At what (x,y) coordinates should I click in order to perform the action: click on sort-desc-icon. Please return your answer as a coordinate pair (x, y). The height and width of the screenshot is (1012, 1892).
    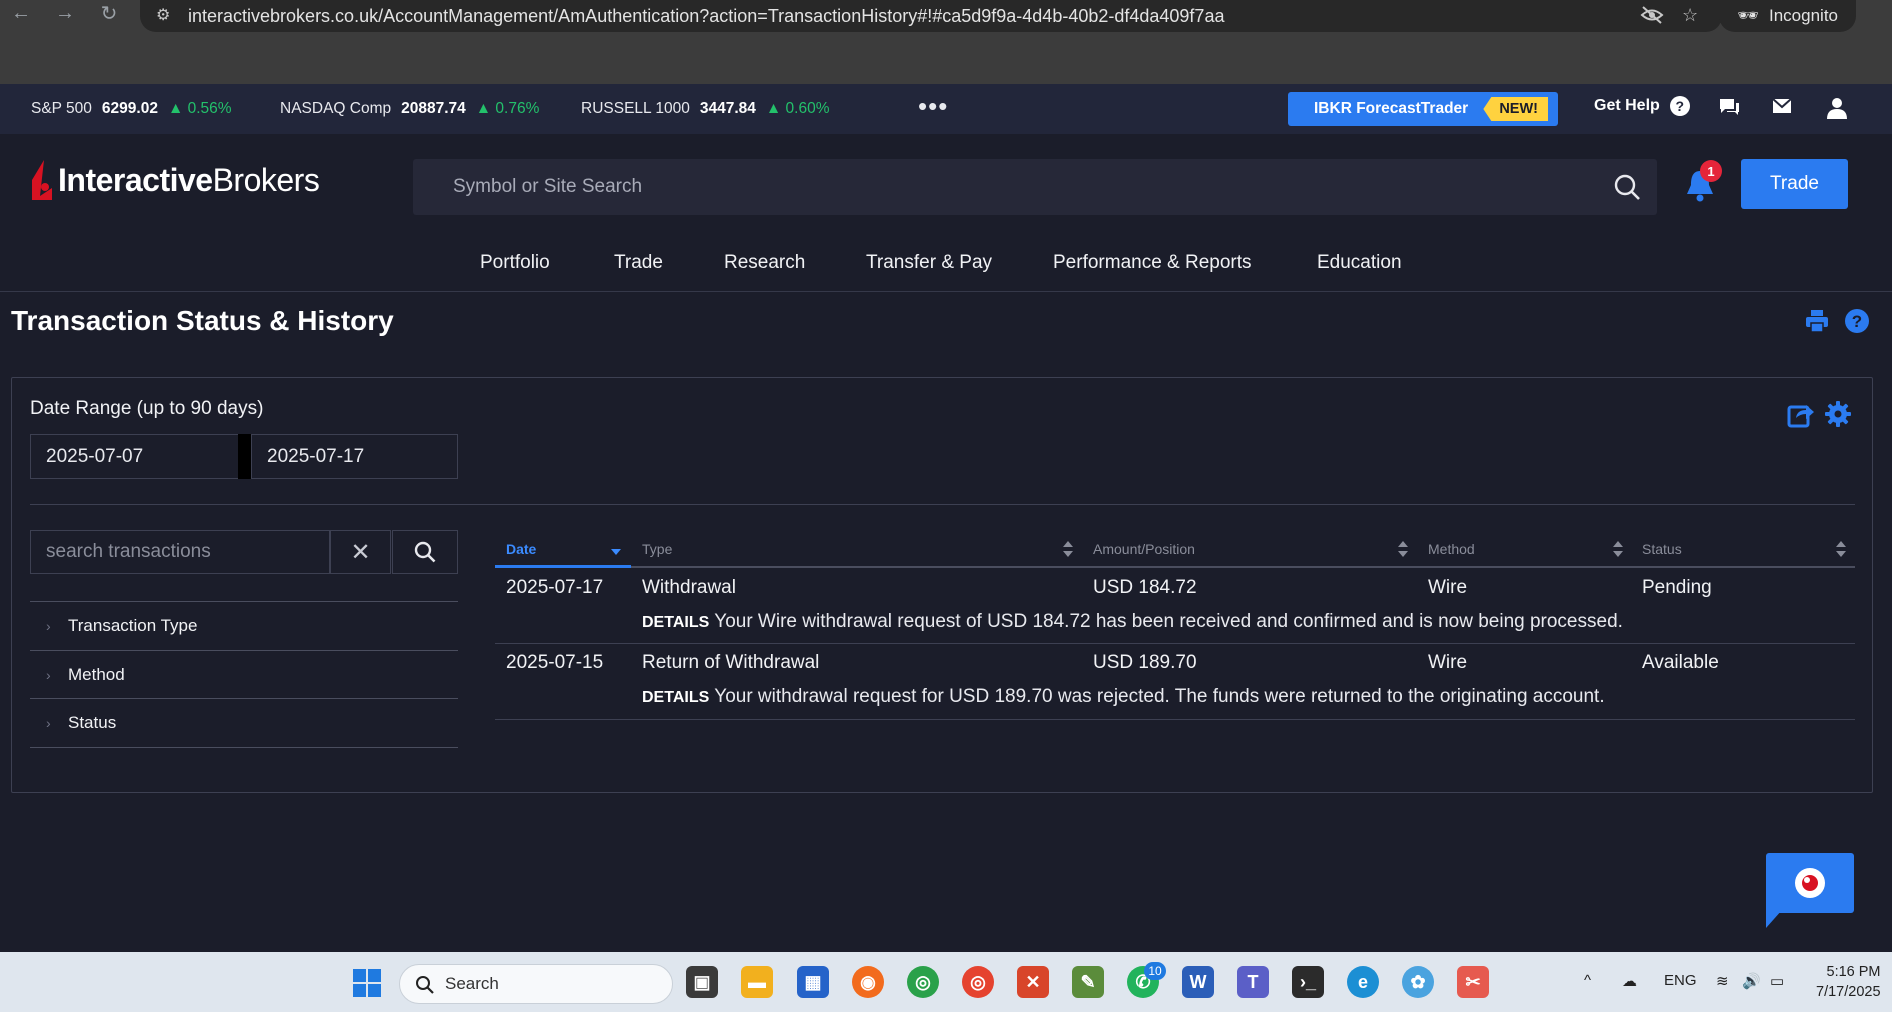
    Looking at the image, I should click on (616, 551).